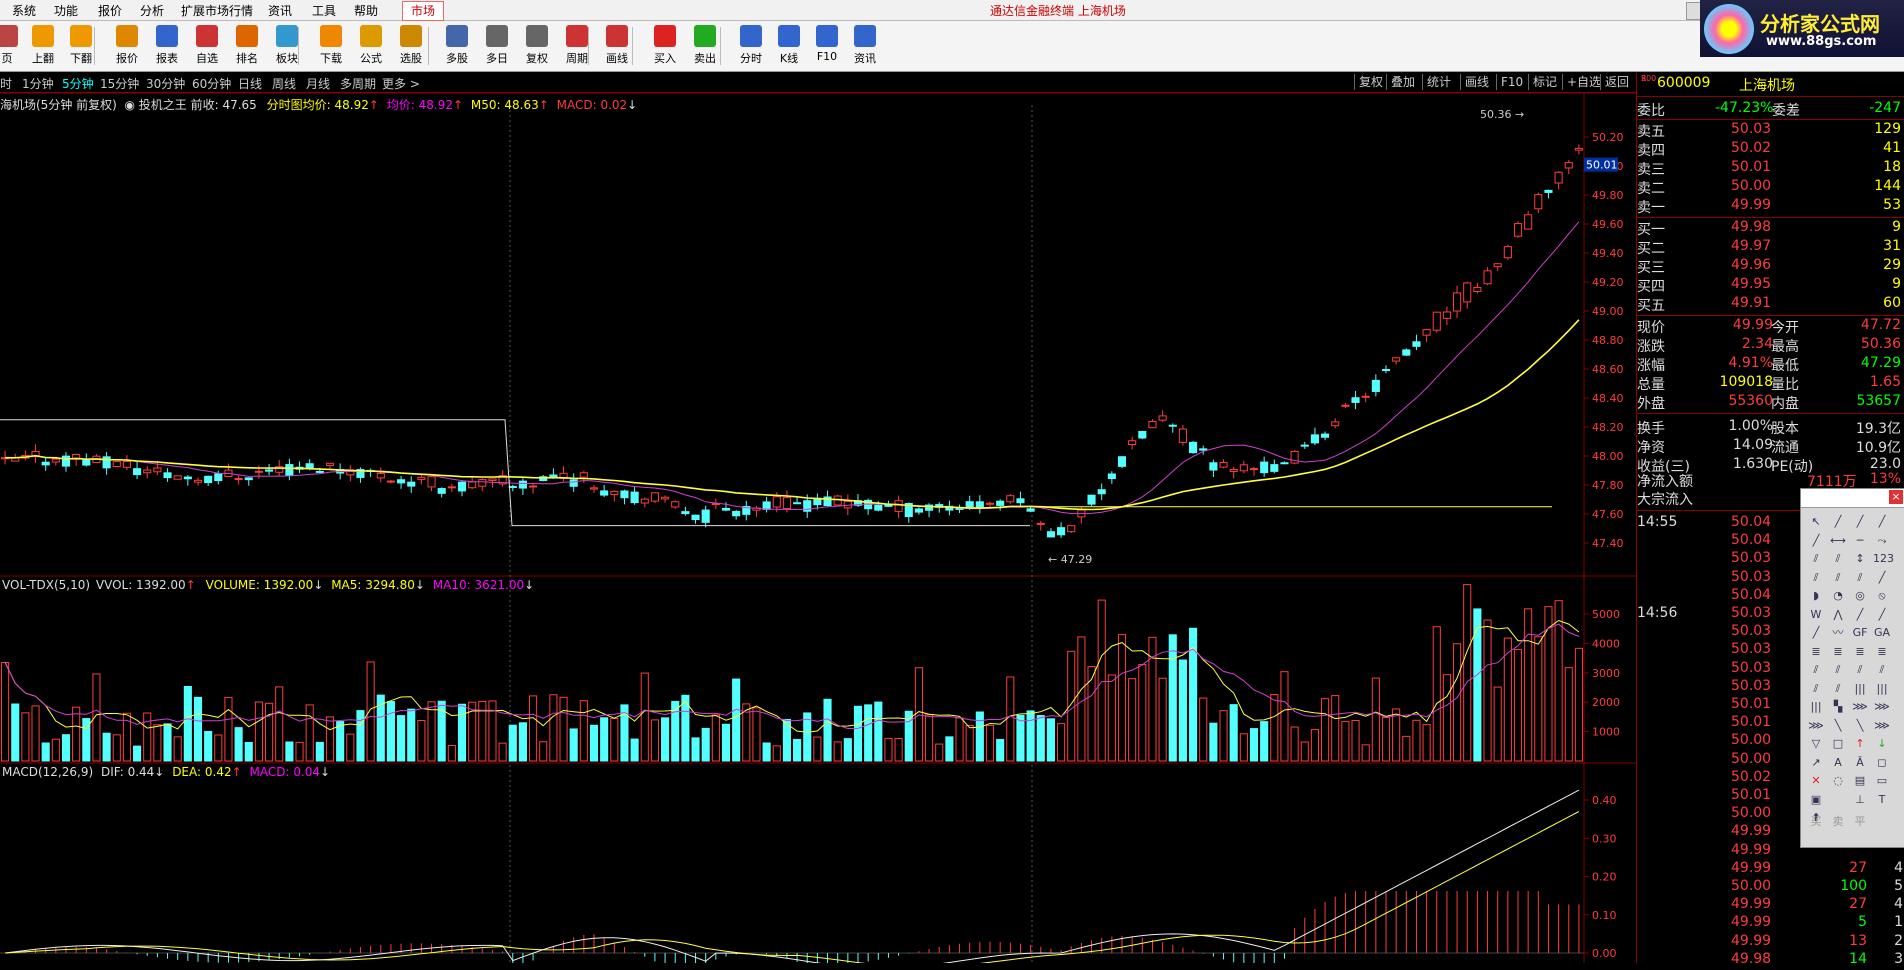 The image size is (1904, 970). Describe the element at coordinates (751, 46) in the screenshot. I see `toolbar-button-18: 分时` at that location.